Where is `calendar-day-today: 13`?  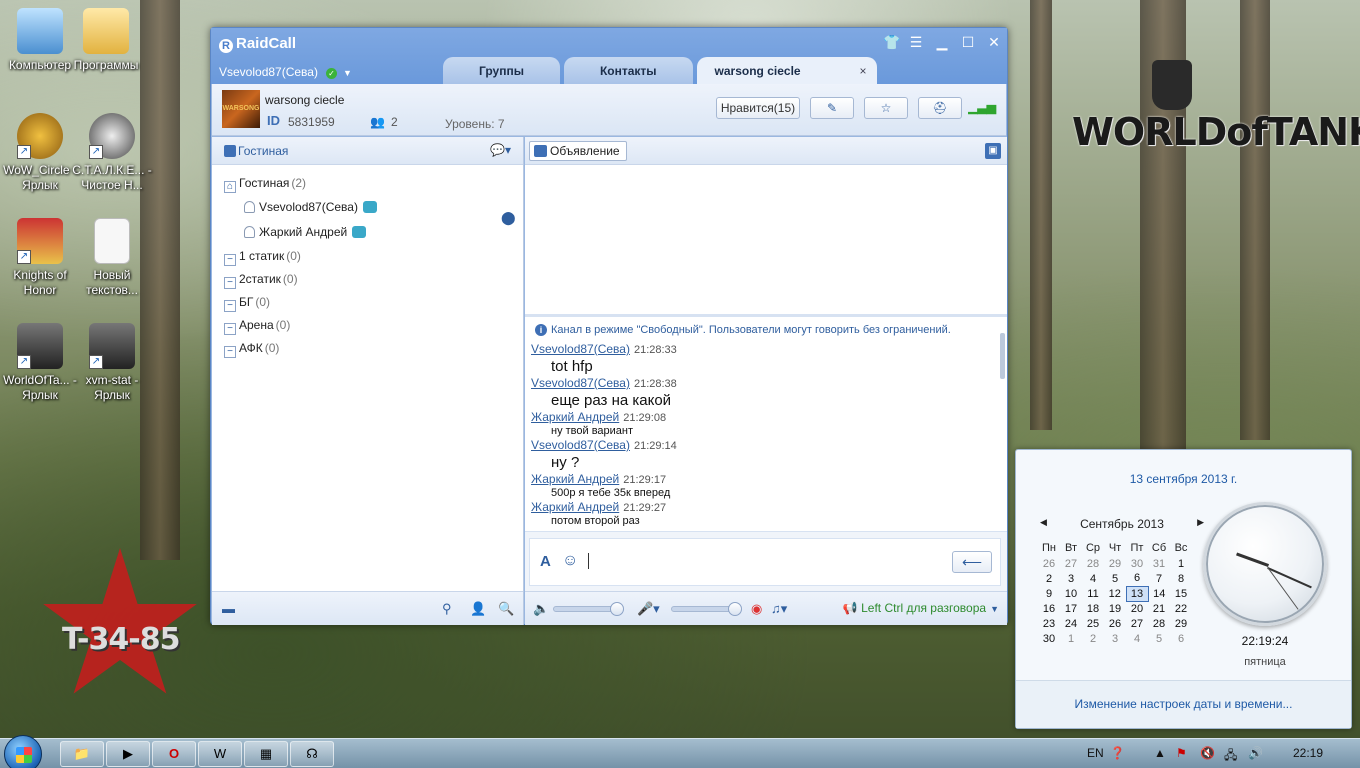 calendar-day-today: 13 is located at coordinates (1137, 593).